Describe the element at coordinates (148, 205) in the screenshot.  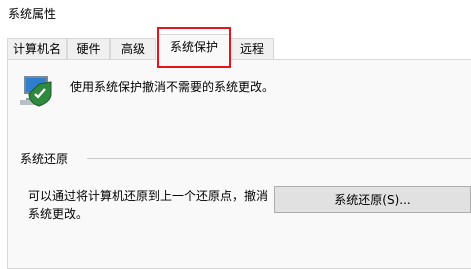
I see `system-restore-description: 可以通过将计算机还原到上一个还原点，撤消系统更改。` at that location.